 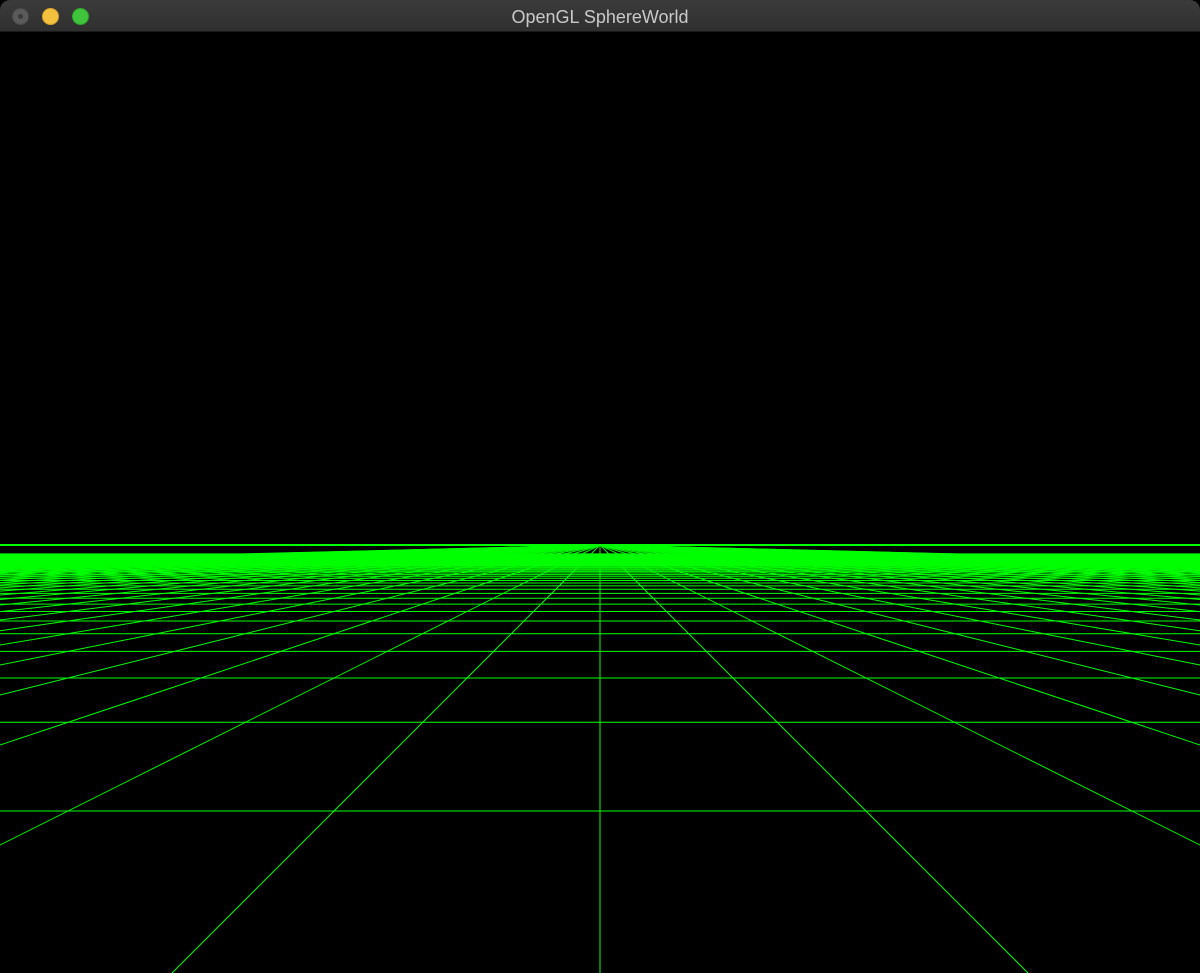 I want to click on window-title: OpenGL SphereWorld, so click(x=600, y=17).